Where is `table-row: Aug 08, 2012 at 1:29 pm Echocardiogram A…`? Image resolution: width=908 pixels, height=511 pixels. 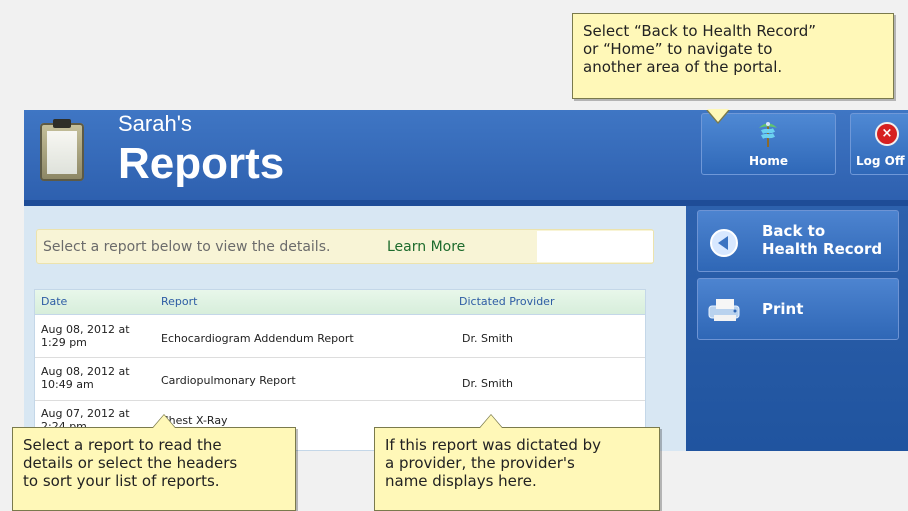 table-row: Aug 08, 2012 at 1:29 pm Echocardiogram A… is located at coordinates (340, 336).